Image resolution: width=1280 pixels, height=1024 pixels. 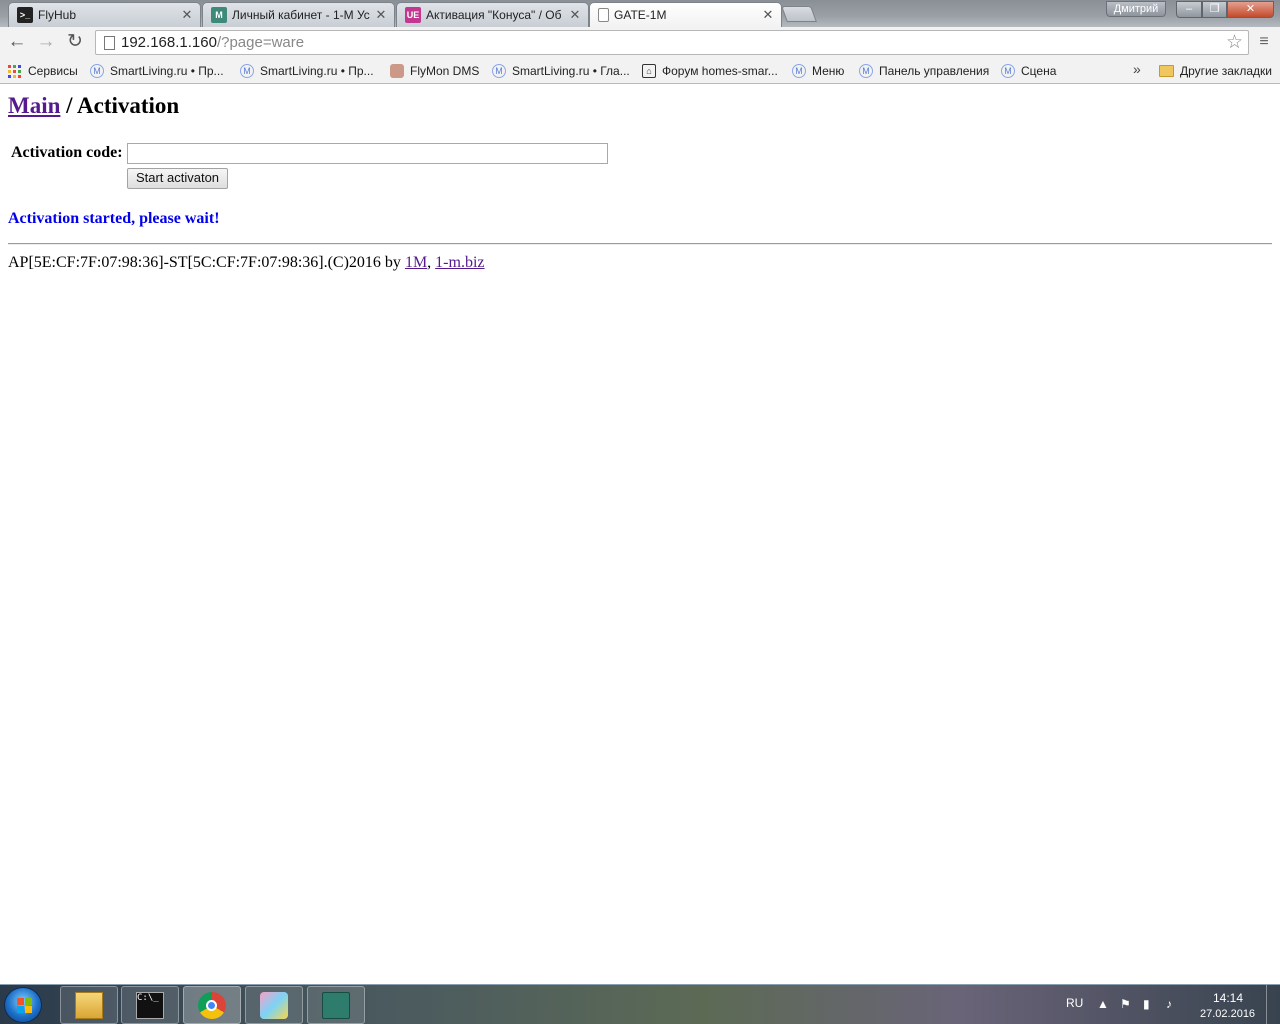 I want to click on forward-arrow-icon: →, so click(x=46, y=42).